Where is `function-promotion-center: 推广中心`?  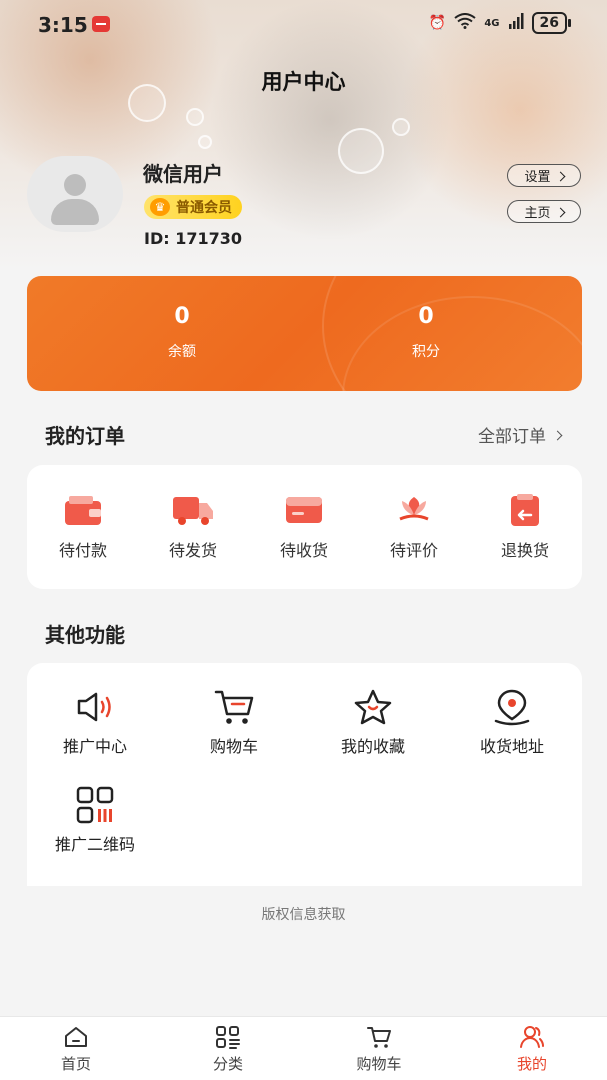
function-promotion-center: 推广中心 is located at coordinates (95, 722).